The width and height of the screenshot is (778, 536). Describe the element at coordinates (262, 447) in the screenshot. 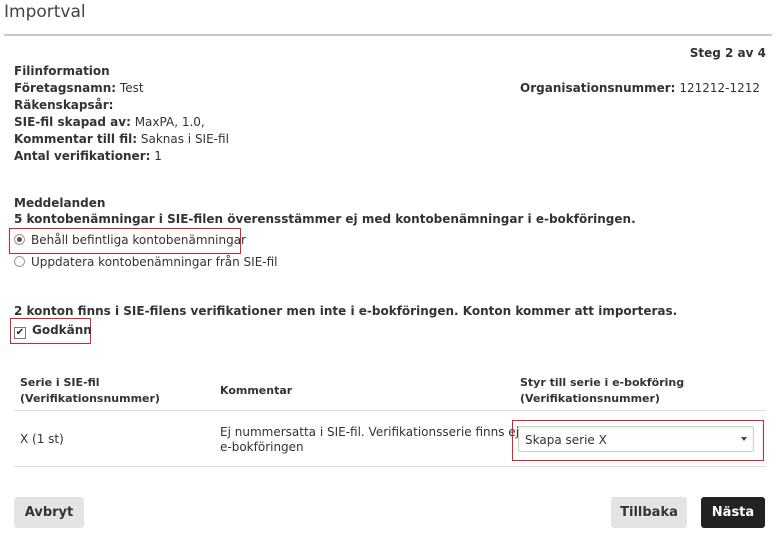

I see `comment-line2: e-bokföringen` at that location.